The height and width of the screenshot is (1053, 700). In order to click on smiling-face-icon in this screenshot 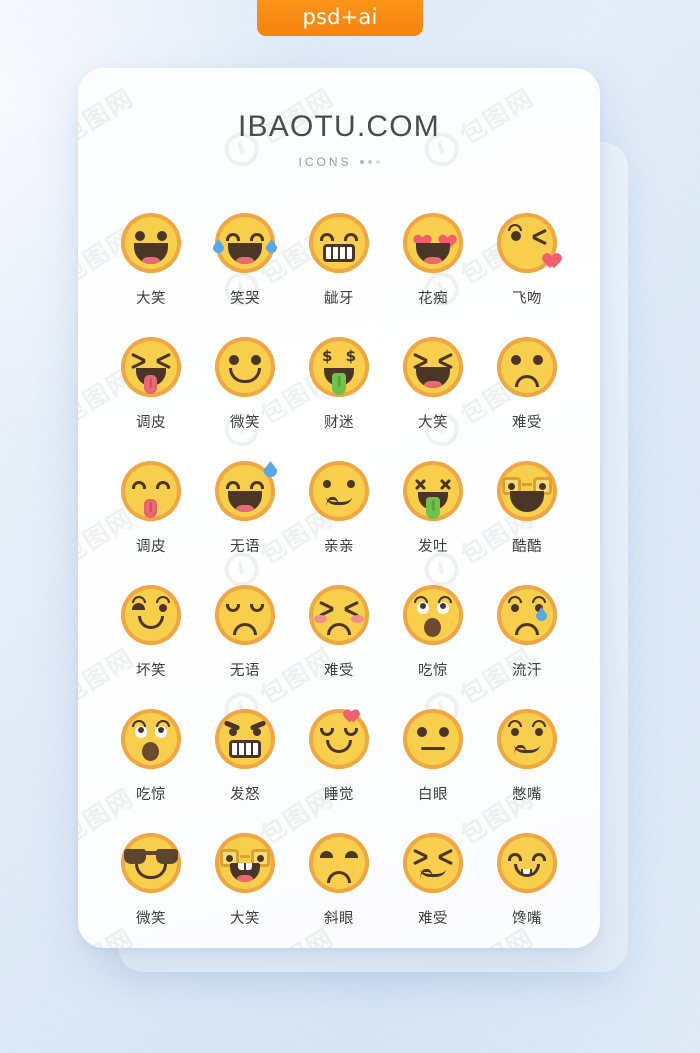, I will do `click(245, 367)`.